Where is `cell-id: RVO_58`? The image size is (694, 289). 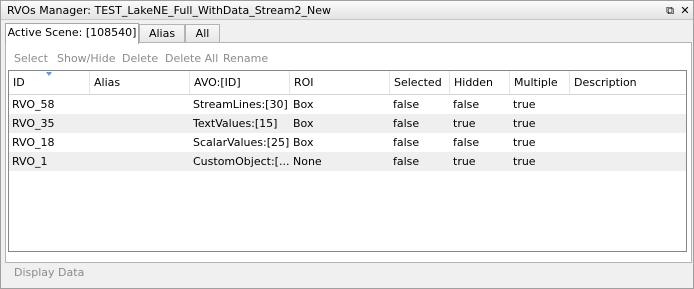 cell-id: RVO_58 is located at coordinates (33, 104).